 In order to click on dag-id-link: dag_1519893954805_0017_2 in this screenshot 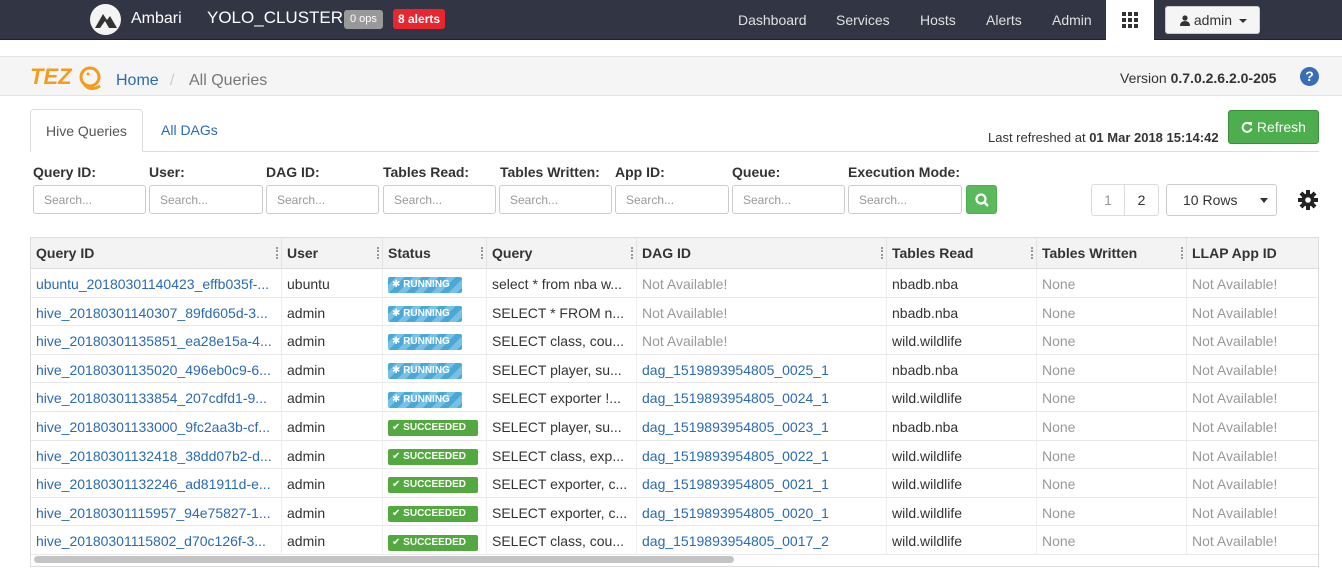, I will do `click(735, 541)`.